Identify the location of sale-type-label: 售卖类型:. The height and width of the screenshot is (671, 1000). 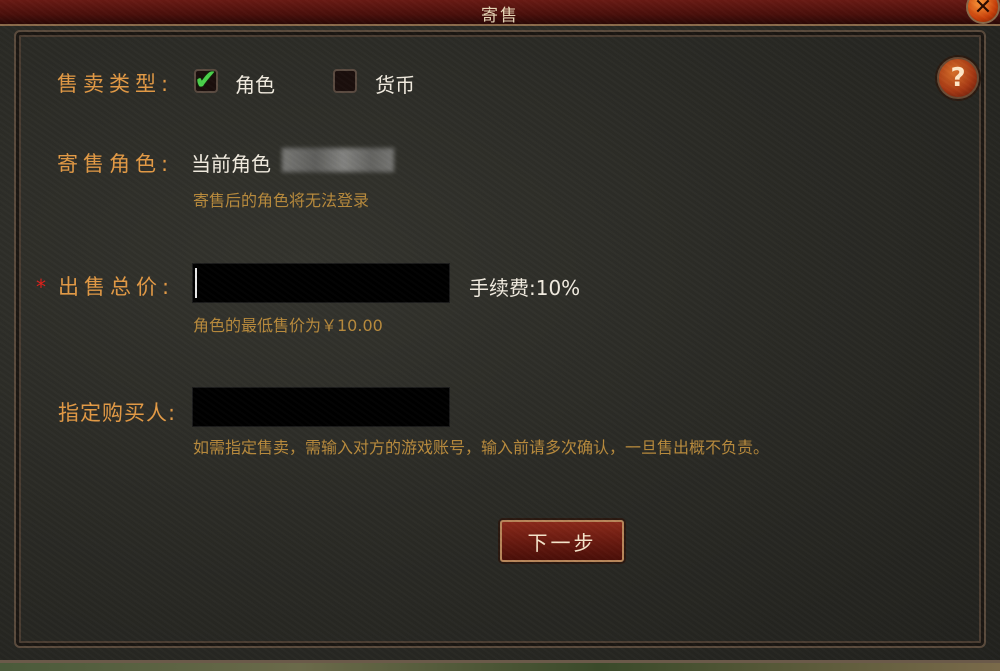
(115, 84).